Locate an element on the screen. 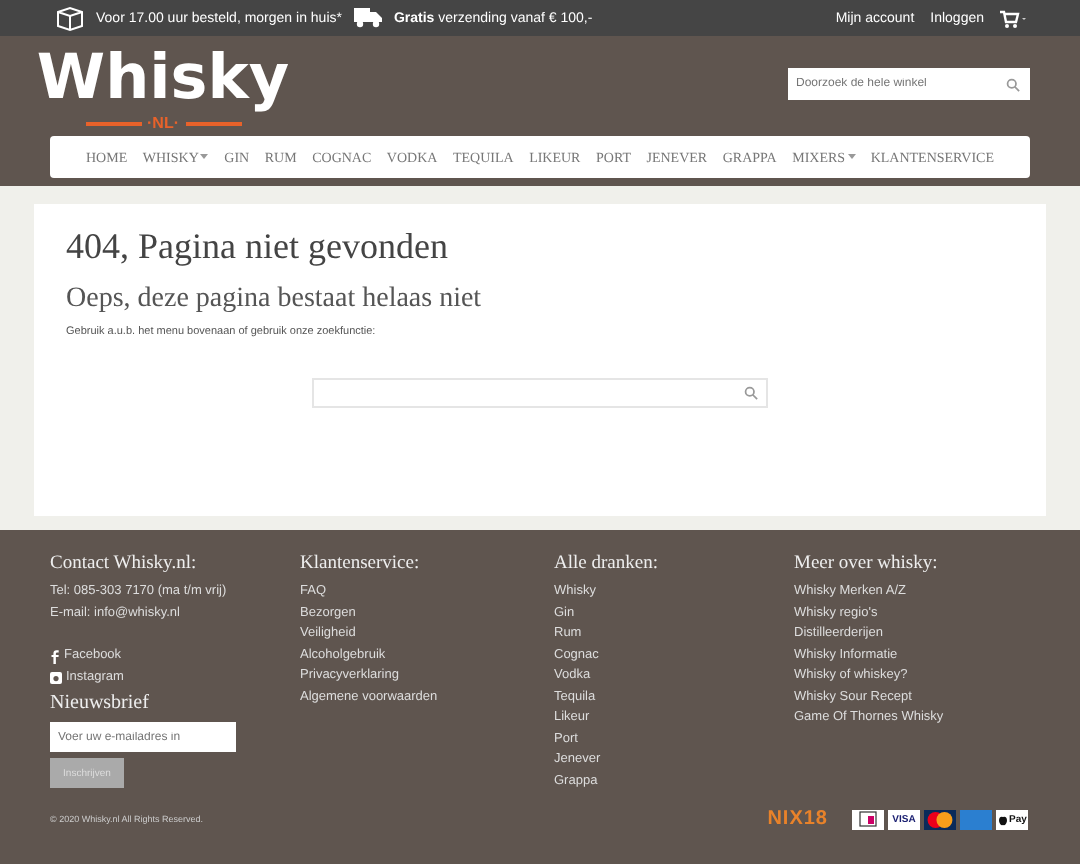 The width and height of the screenshot is (1080, 864). logo-wordmark: Whisky is located at coordinates (163, 78).